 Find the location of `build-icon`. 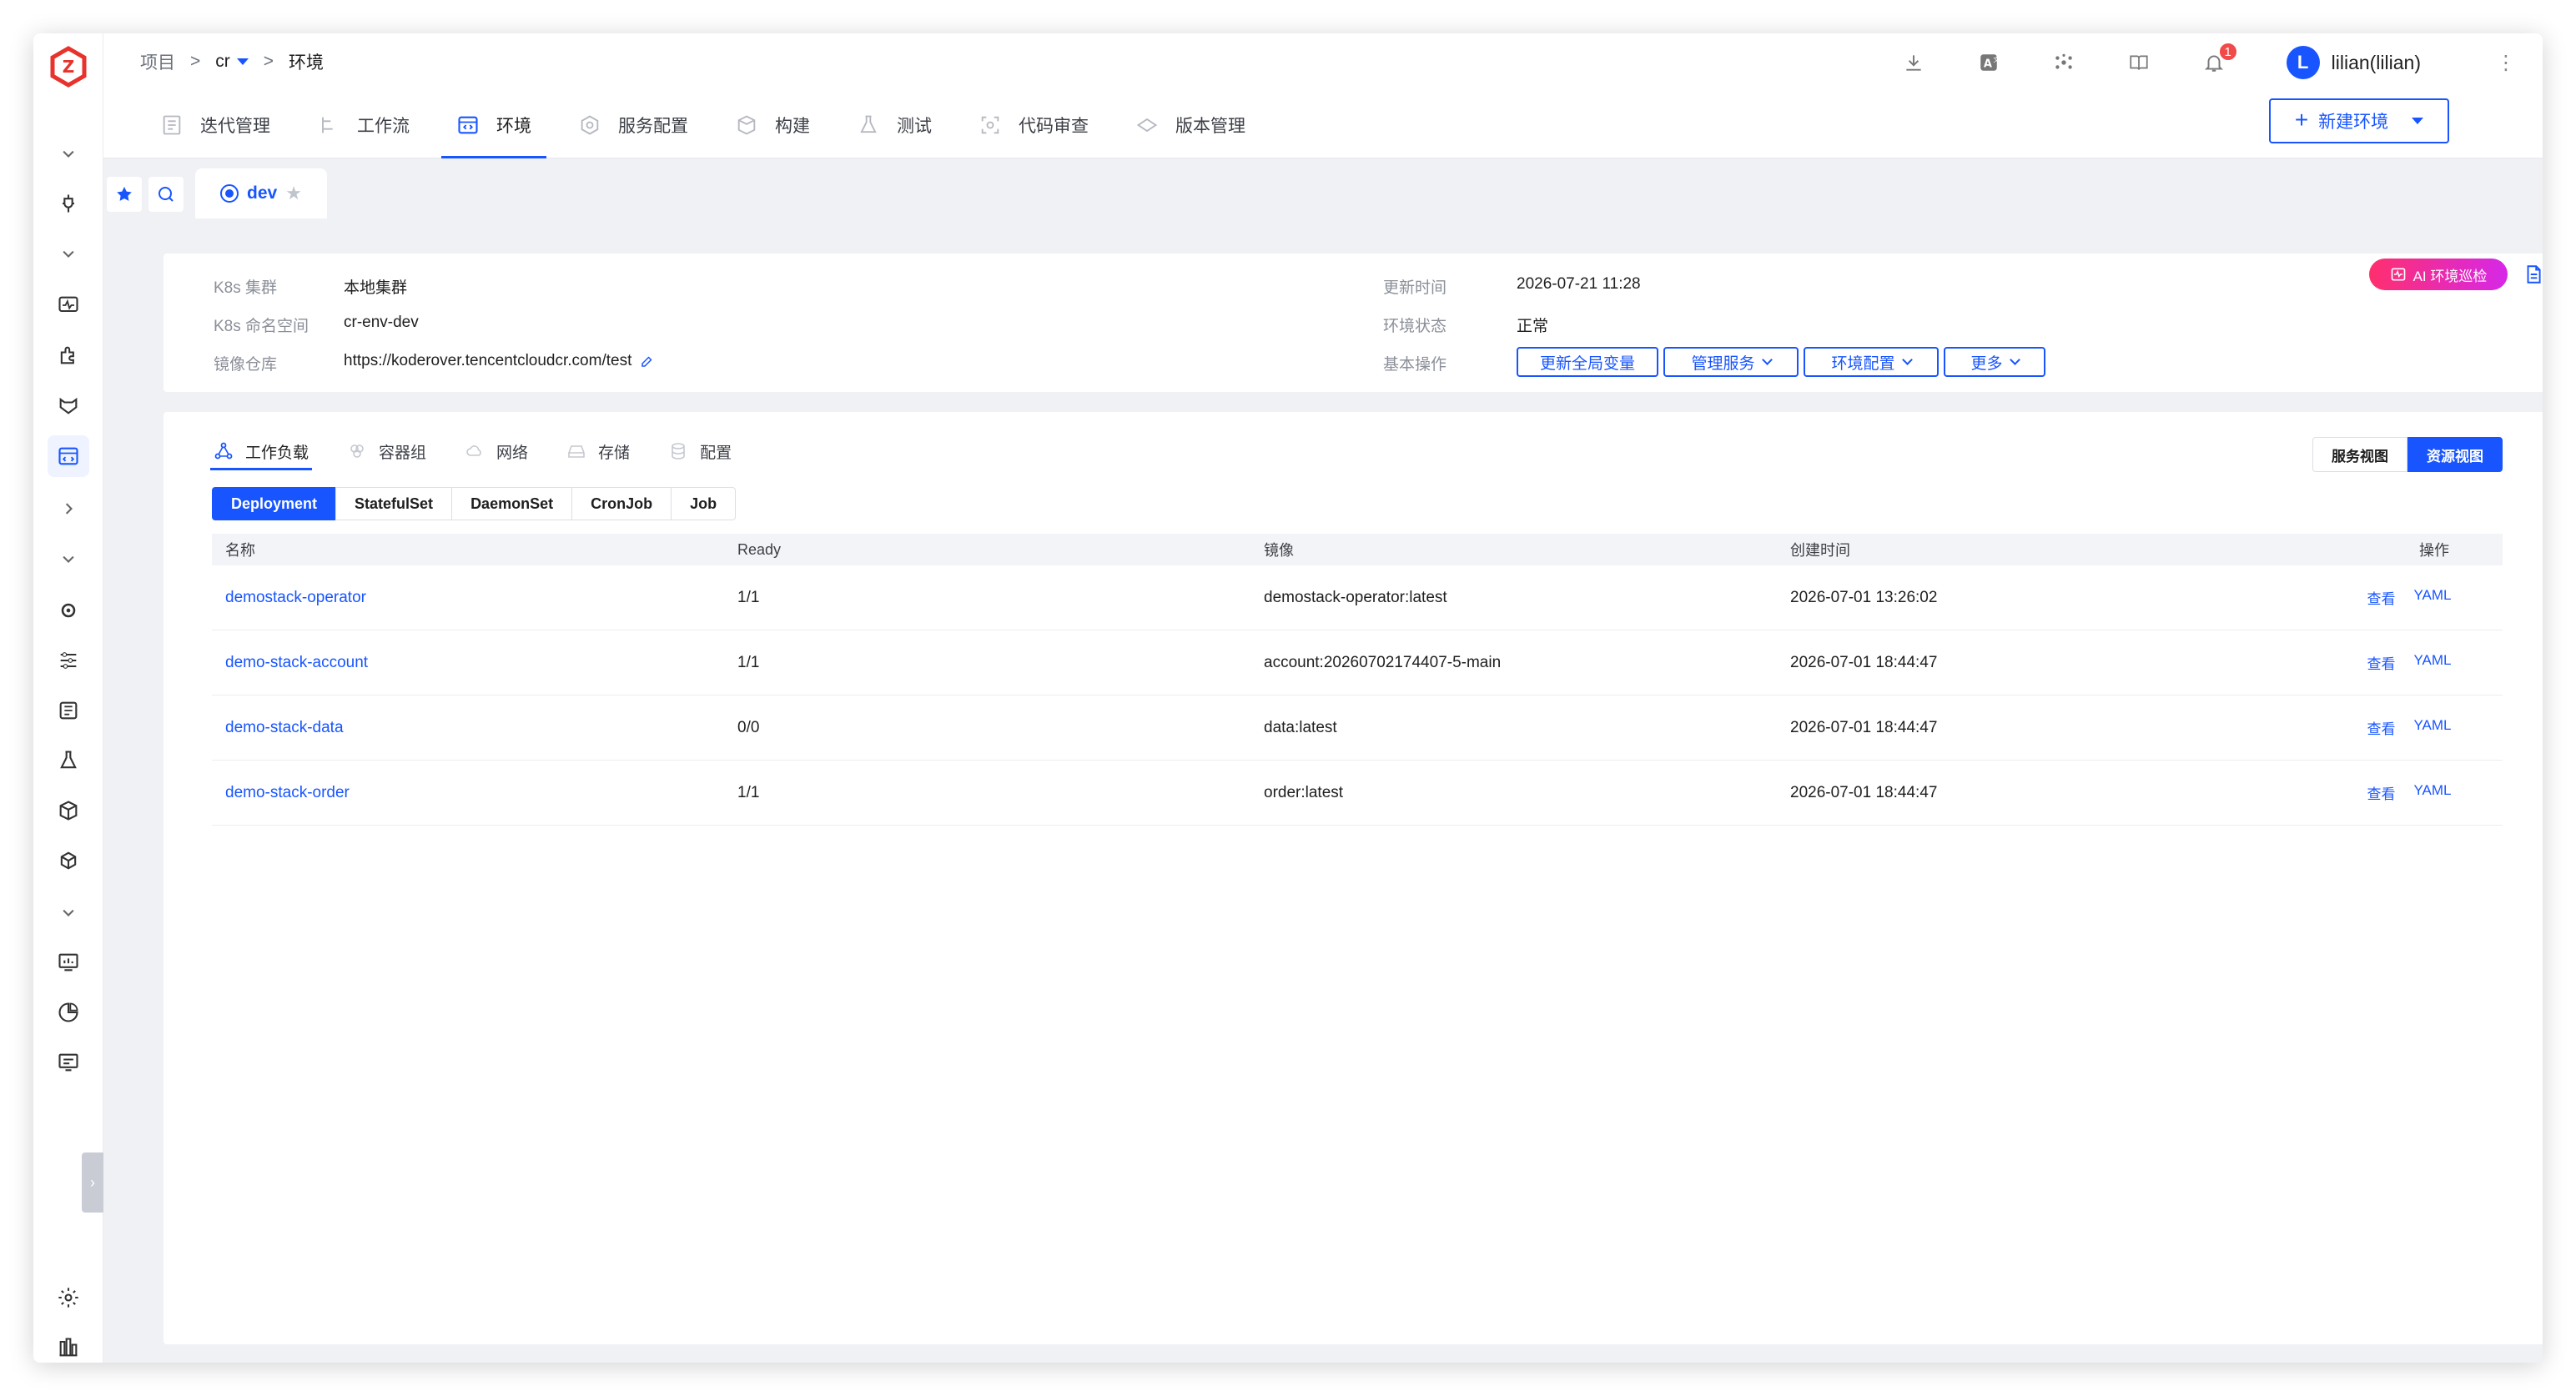

build-icon is located at coordinates (746, 125).